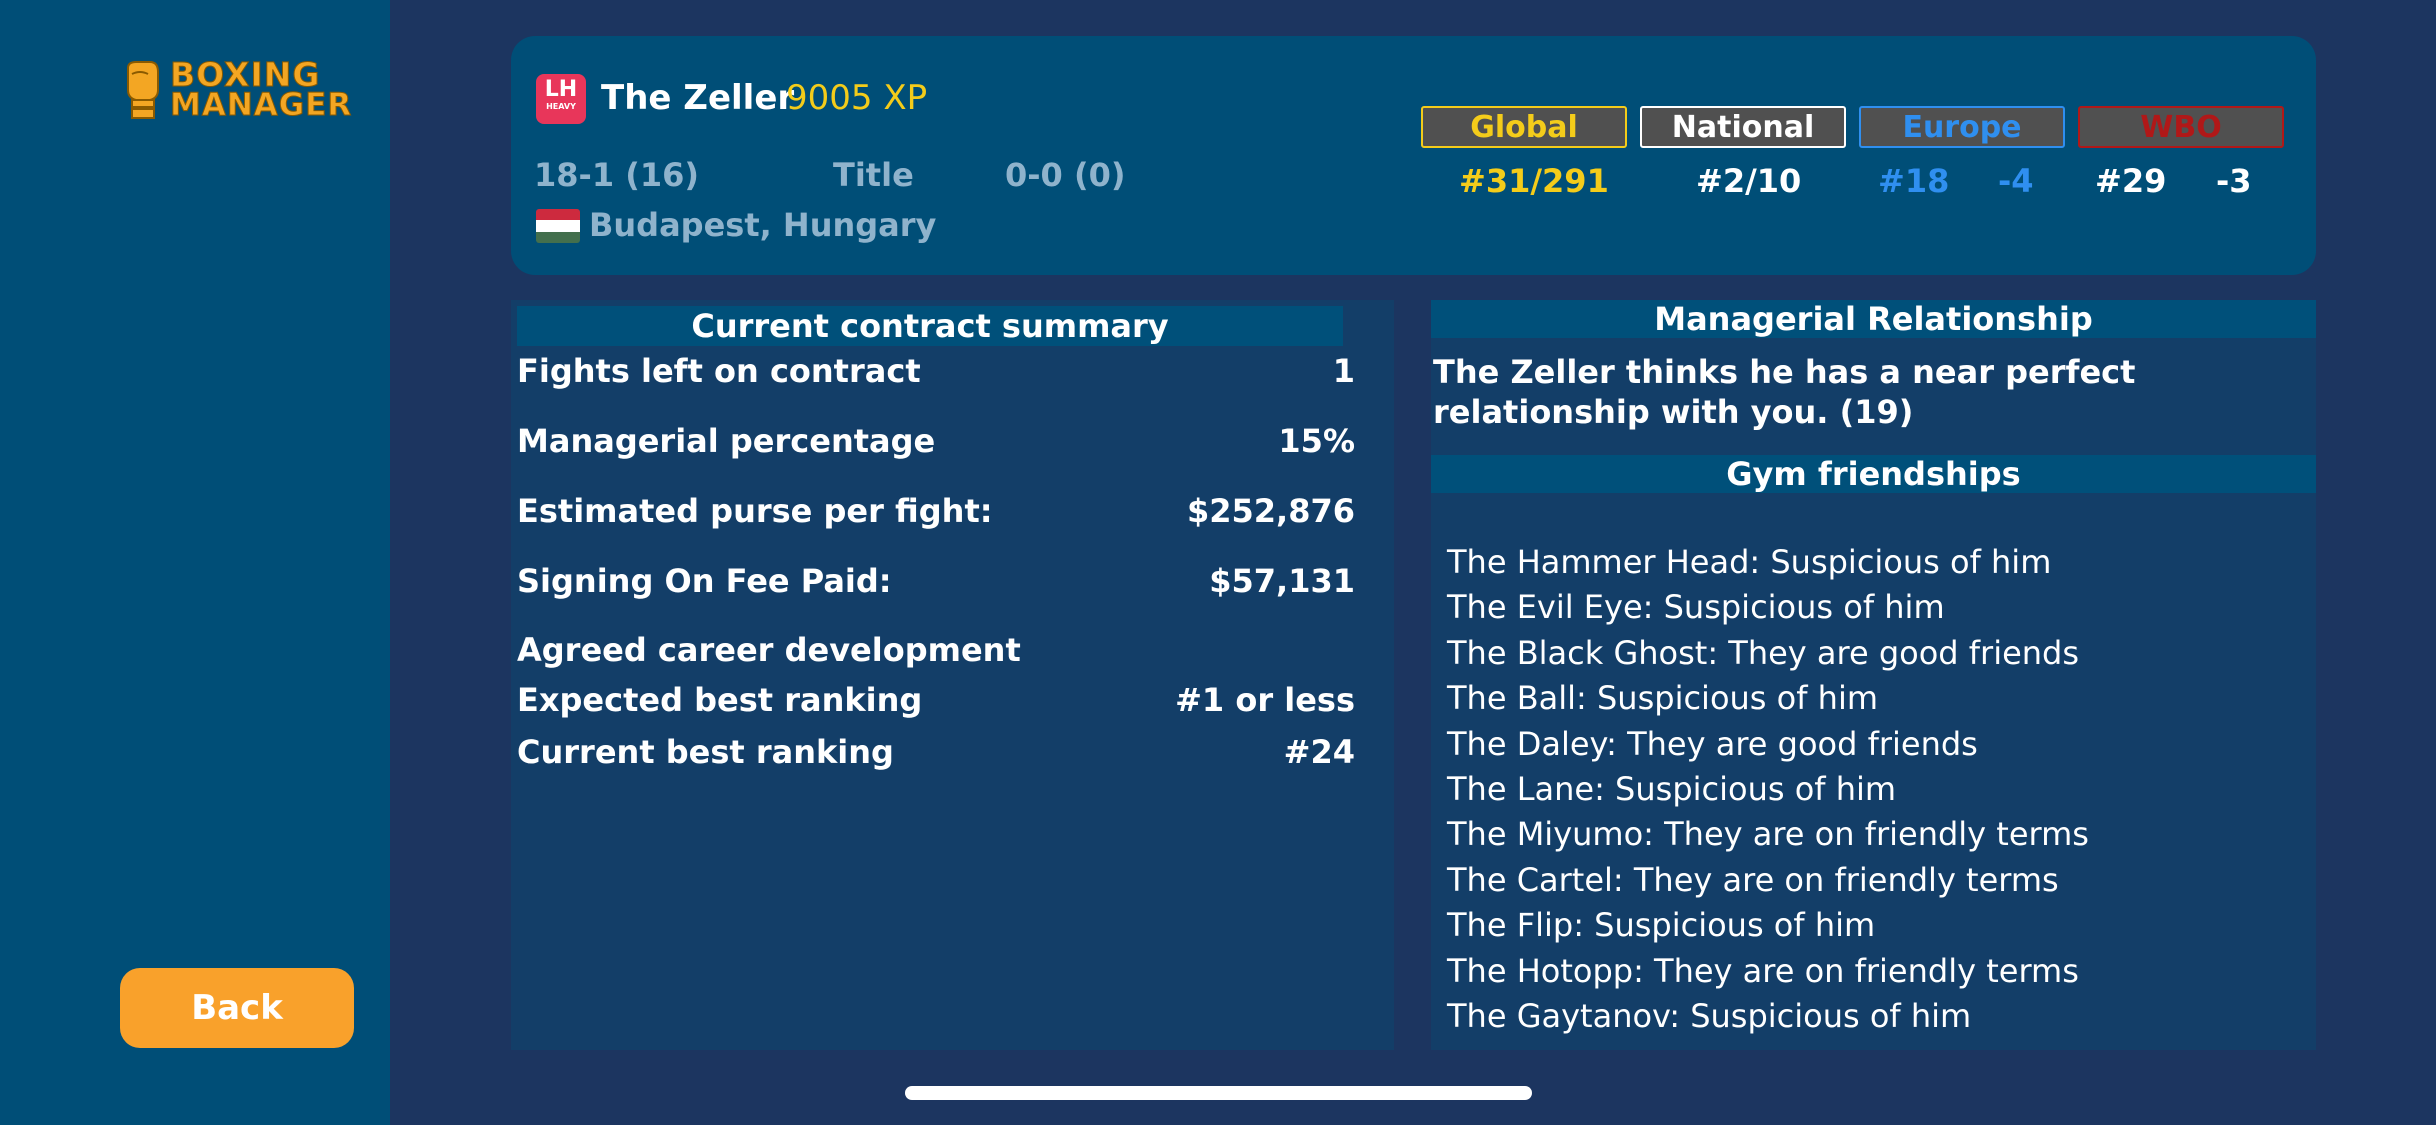 This screenshot has width=2436, height=1125. Describe the element at coordinates (1763, 970) in the screenshot. I see `list-item: The Hotopp: They are on friendly terms` at that location.